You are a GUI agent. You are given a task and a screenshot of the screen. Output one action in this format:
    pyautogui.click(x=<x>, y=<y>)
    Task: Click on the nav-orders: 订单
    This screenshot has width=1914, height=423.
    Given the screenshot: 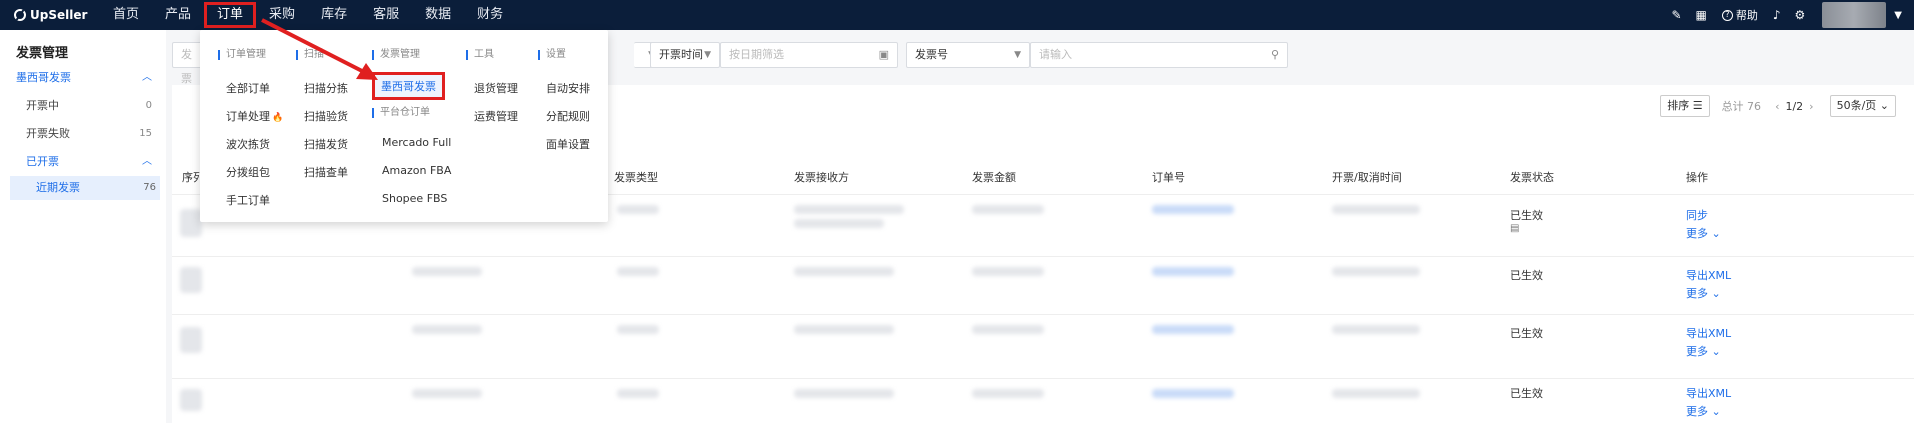 What is the action you would take?
    pyautogui.click(x=230, y=15)
    